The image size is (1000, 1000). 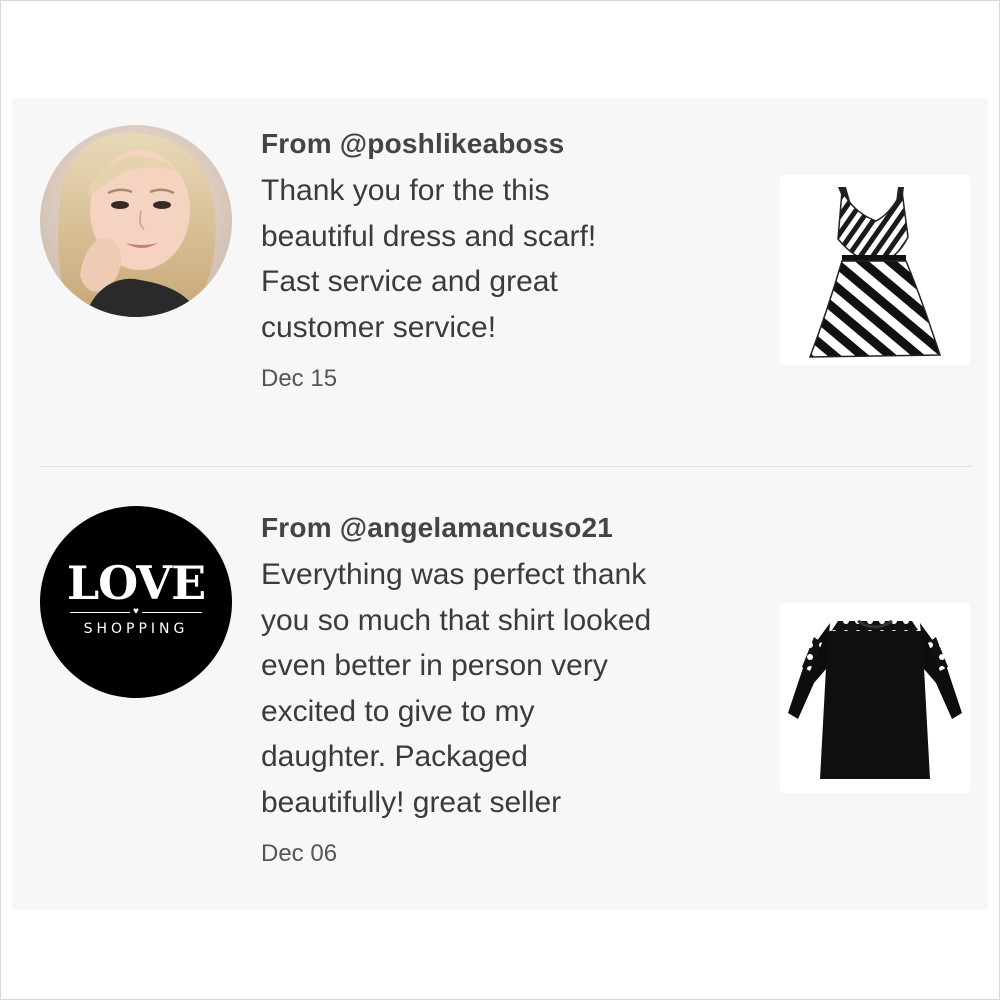 I want to click on user-avatar, so click(x=136, y=221).